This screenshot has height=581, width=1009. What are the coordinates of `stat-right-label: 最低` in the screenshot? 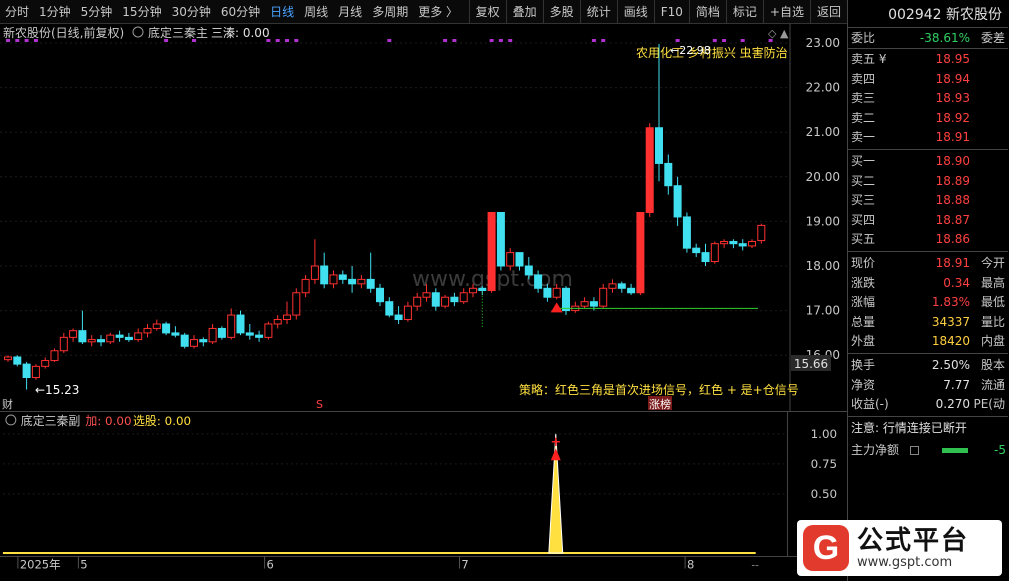 It's located at (992, 302).